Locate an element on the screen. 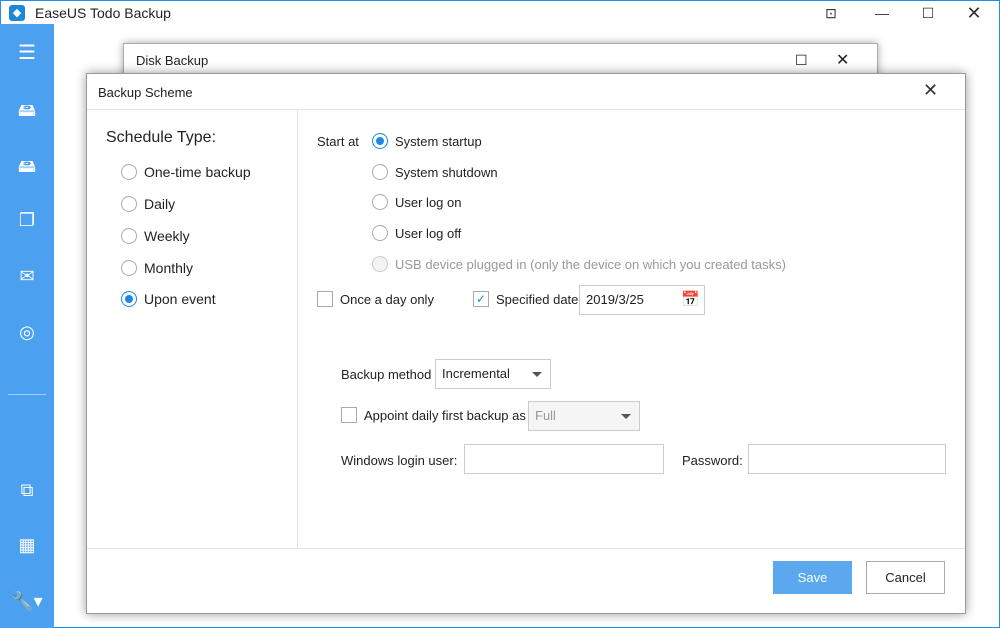  apps-icon: ▦ is located at coordinates (27, 545).